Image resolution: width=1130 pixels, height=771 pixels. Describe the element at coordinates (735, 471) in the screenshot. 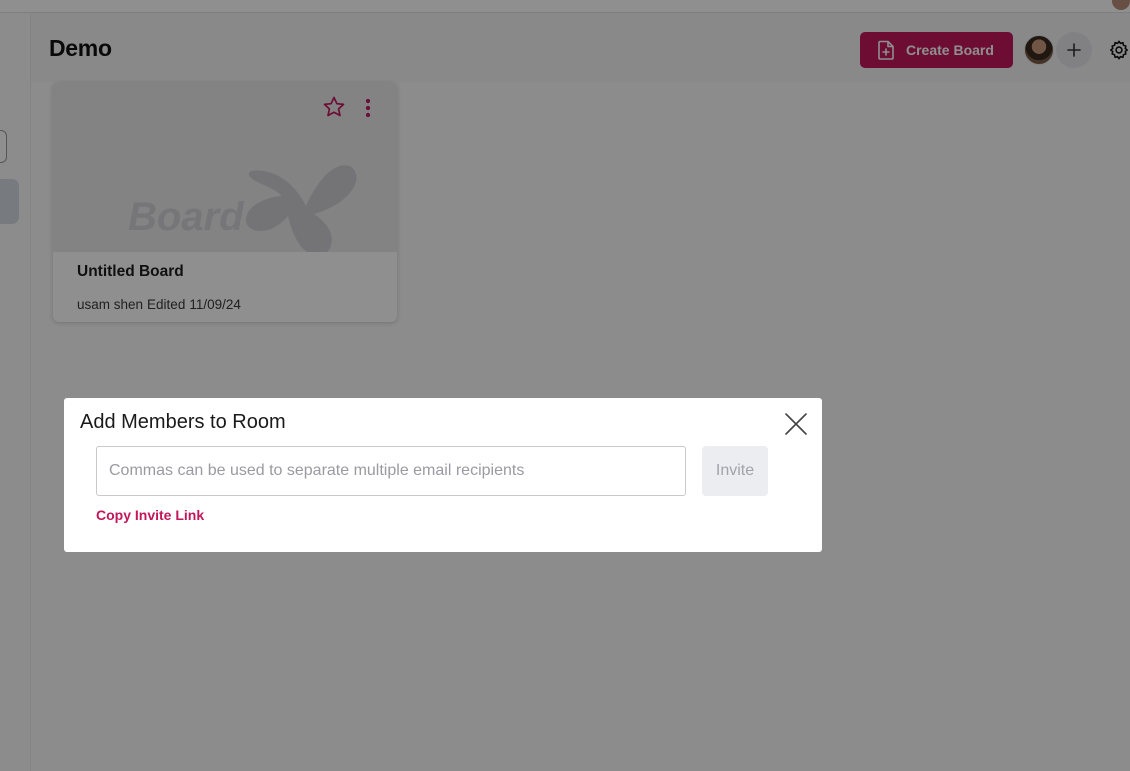

I see `invite-button: Invite` at that location.